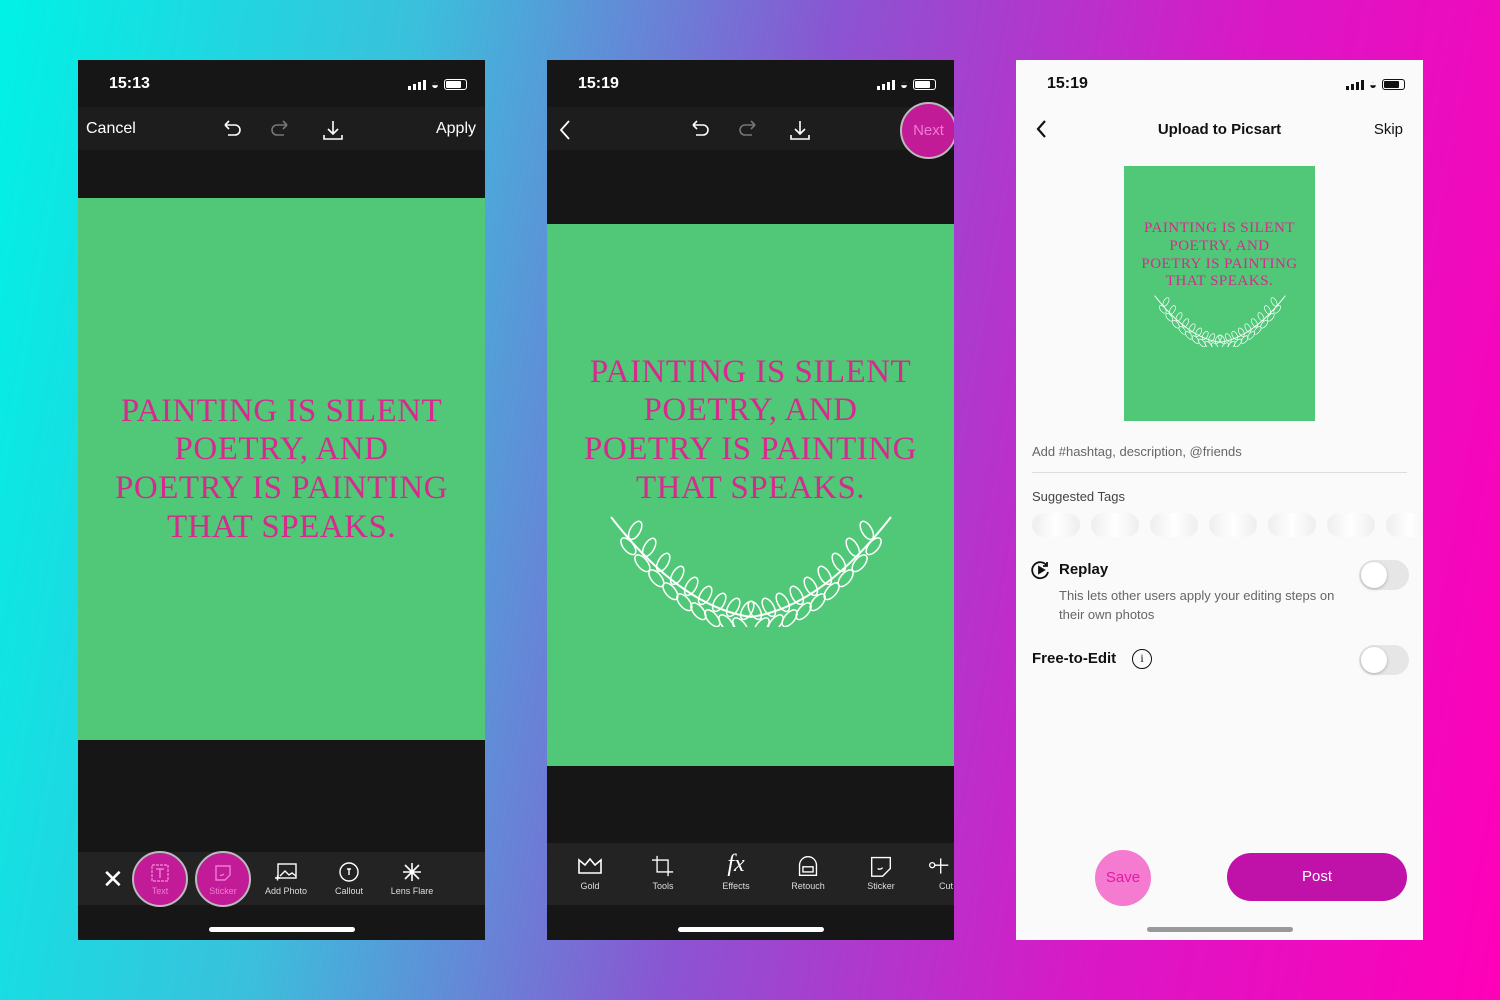 This screenshot has width=1500, height=1000. Describe the element at coordinates (456, 129) in the screenshot. I see `apply-button: Apply` at that location.